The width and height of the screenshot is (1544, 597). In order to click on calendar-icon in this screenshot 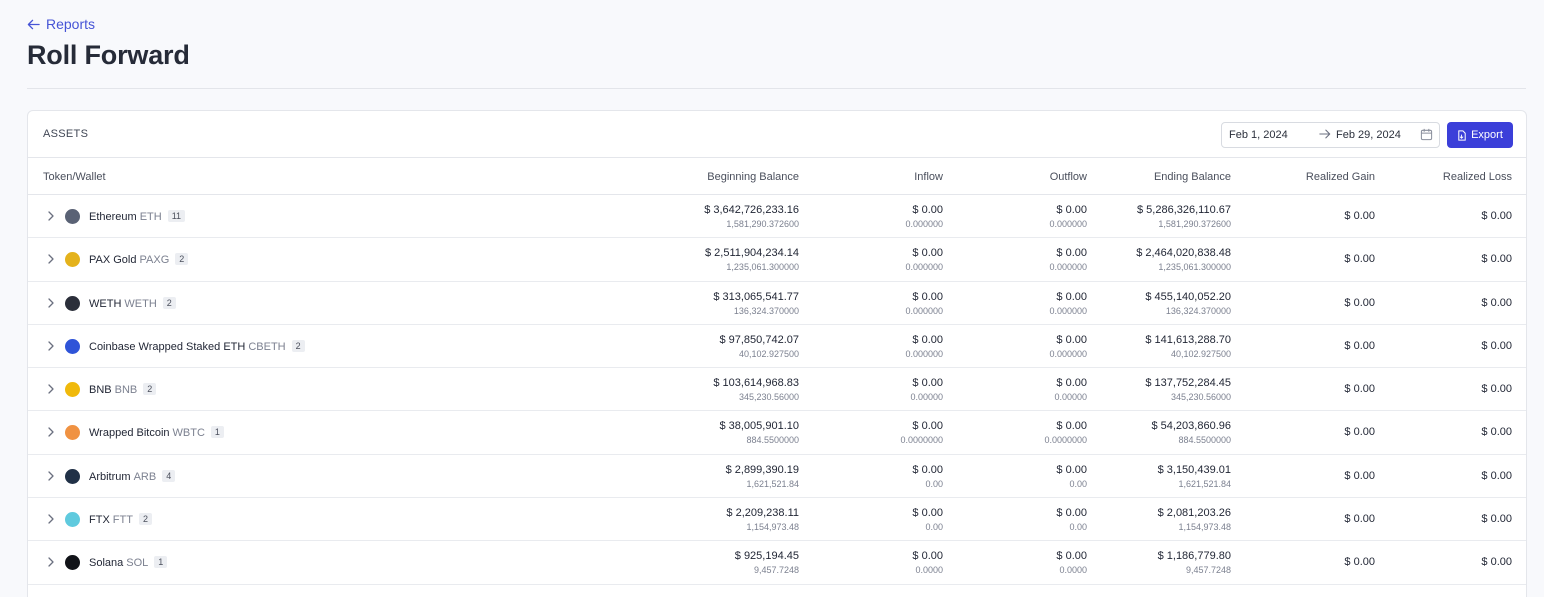, I will do `click(1426, 134)`.